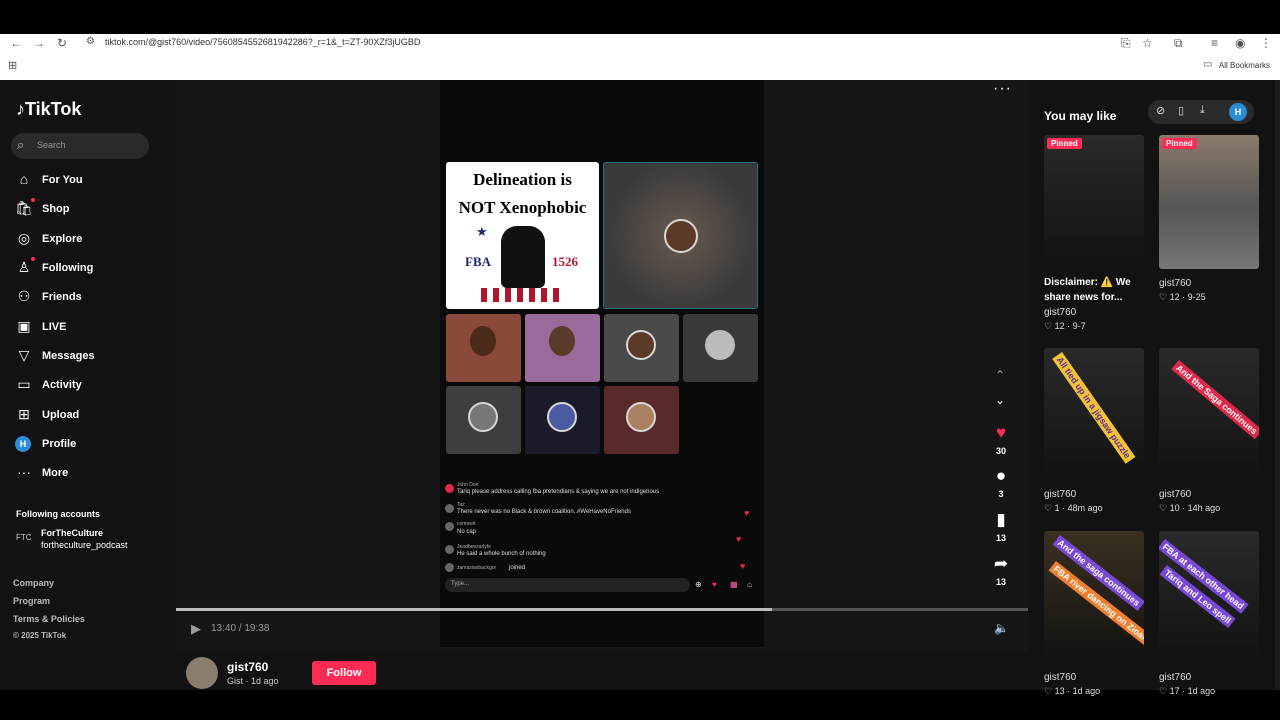 This screenshot has height=720, width=1280. Describe the element at coordinates (62, 239) in the screenshot. I see `sidebar-item-label: Explore` at that location.